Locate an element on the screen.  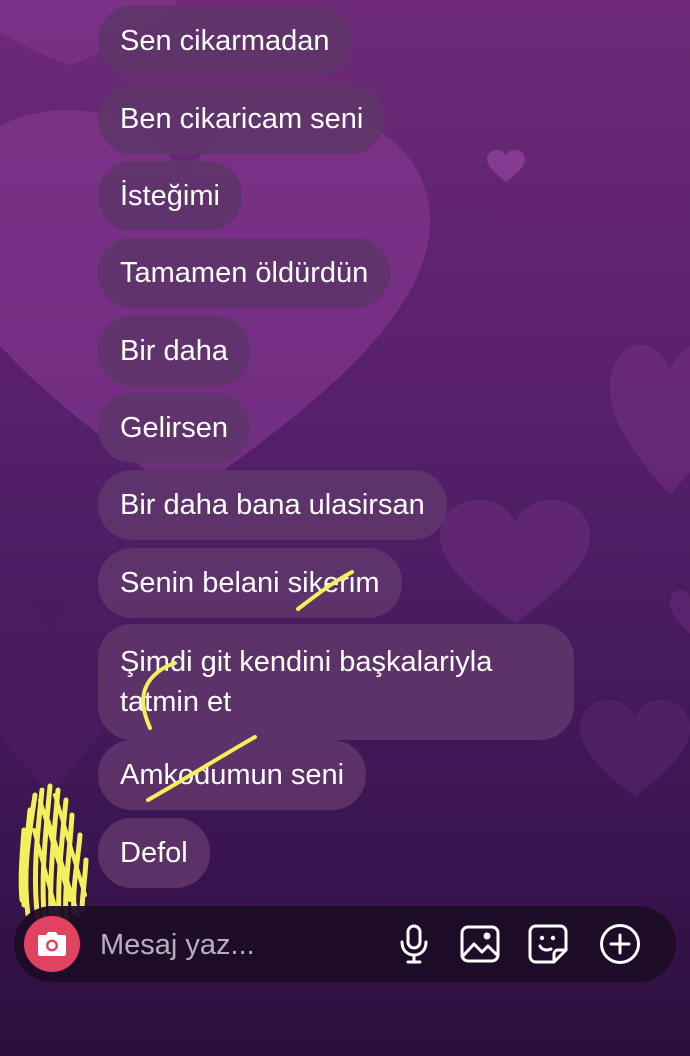
message-text: Şimdi git kendini başkalariyla tatmin et is located at coordinates (306, 682).